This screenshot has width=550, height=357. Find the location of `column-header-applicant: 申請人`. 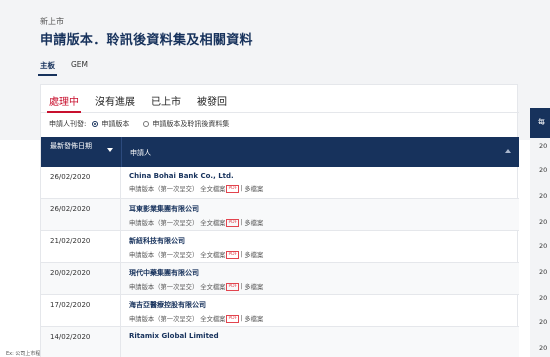

column-header-applicant: 申請人 is located at coordinates (320, 152).